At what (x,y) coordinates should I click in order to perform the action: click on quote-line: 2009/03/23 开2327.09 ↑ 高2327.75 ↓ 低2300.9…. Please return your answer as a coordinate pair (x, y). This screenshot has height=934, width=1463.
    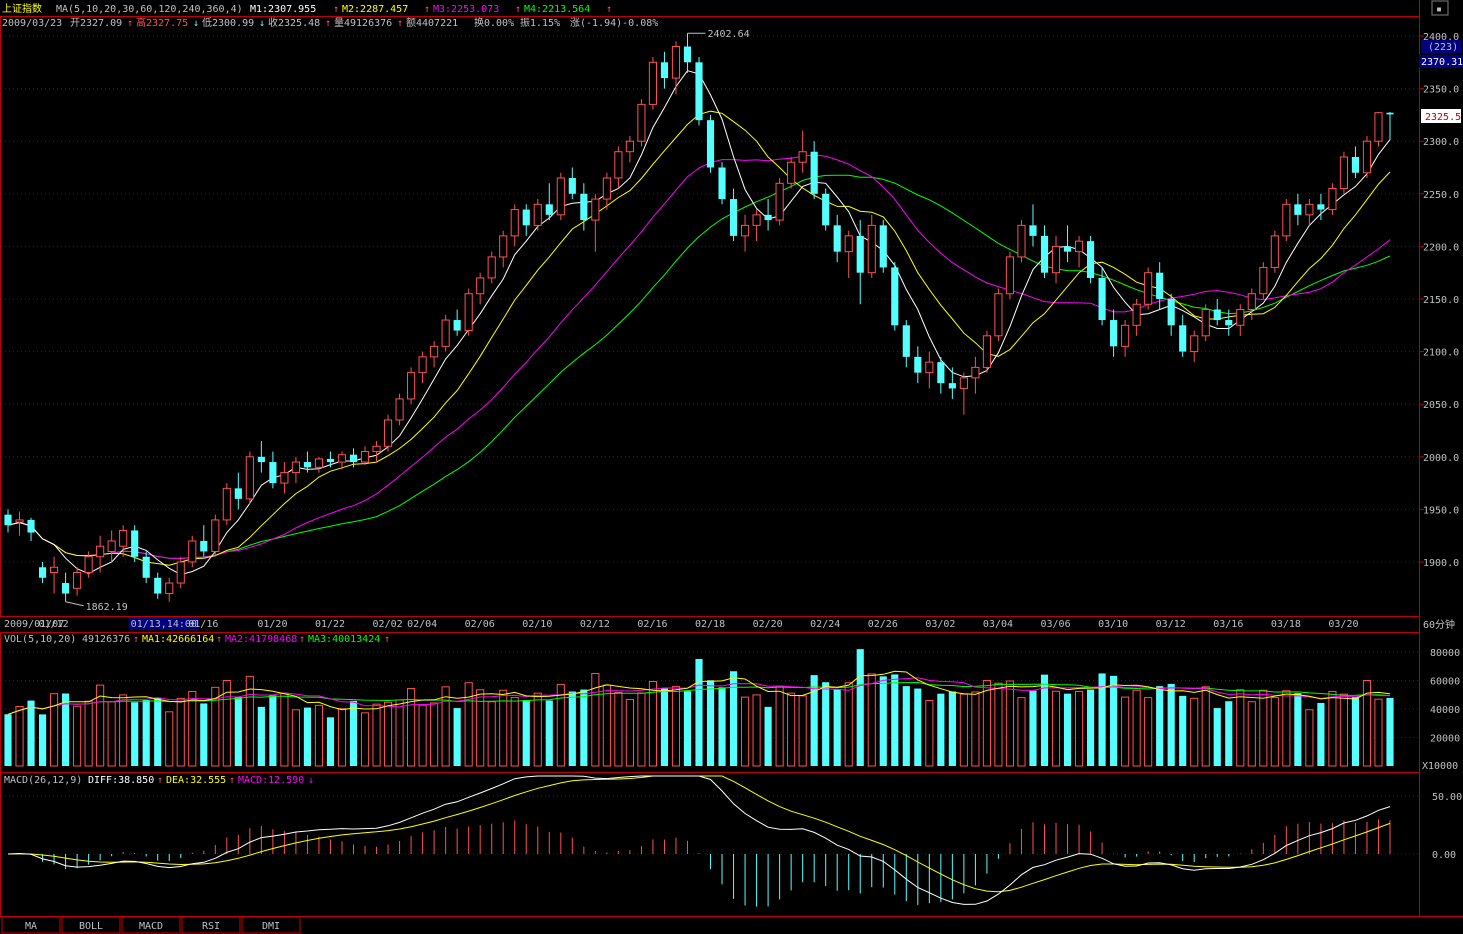
    Looking at the image, I should click on (330, 22).